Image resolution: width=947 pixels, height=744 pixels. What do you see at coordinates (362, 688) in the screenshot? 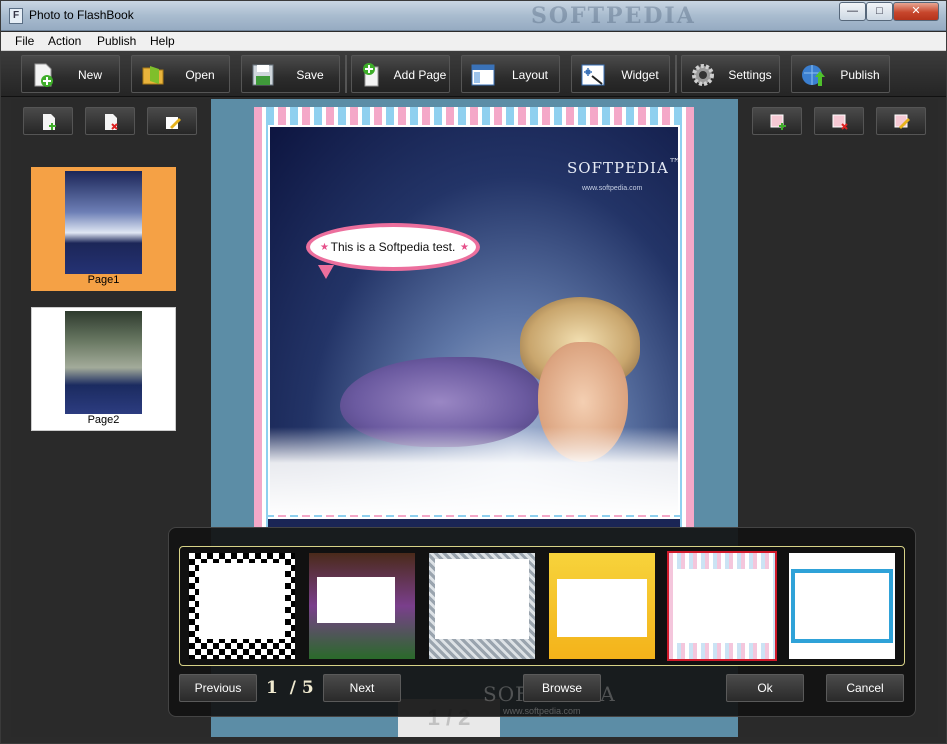
I see `next-button: Next` at bounding box center [362, 688].